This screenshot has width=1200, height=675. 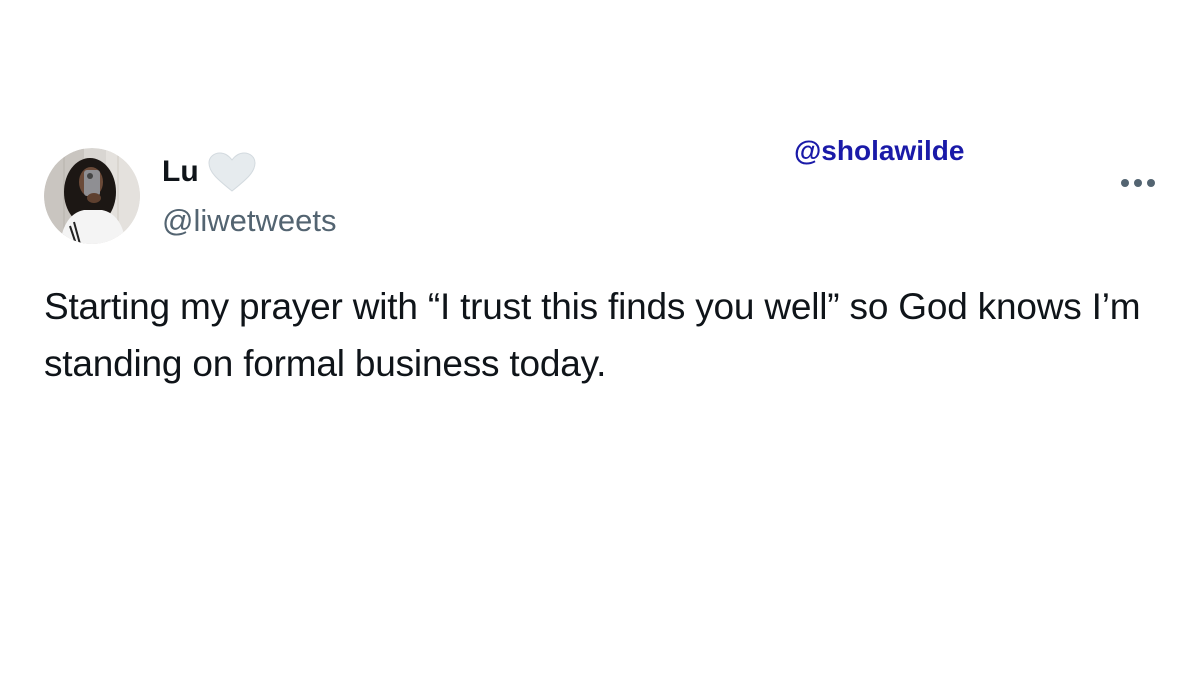 I want to click on watermark-text: @sholawilde, so click(x=879, y=150).